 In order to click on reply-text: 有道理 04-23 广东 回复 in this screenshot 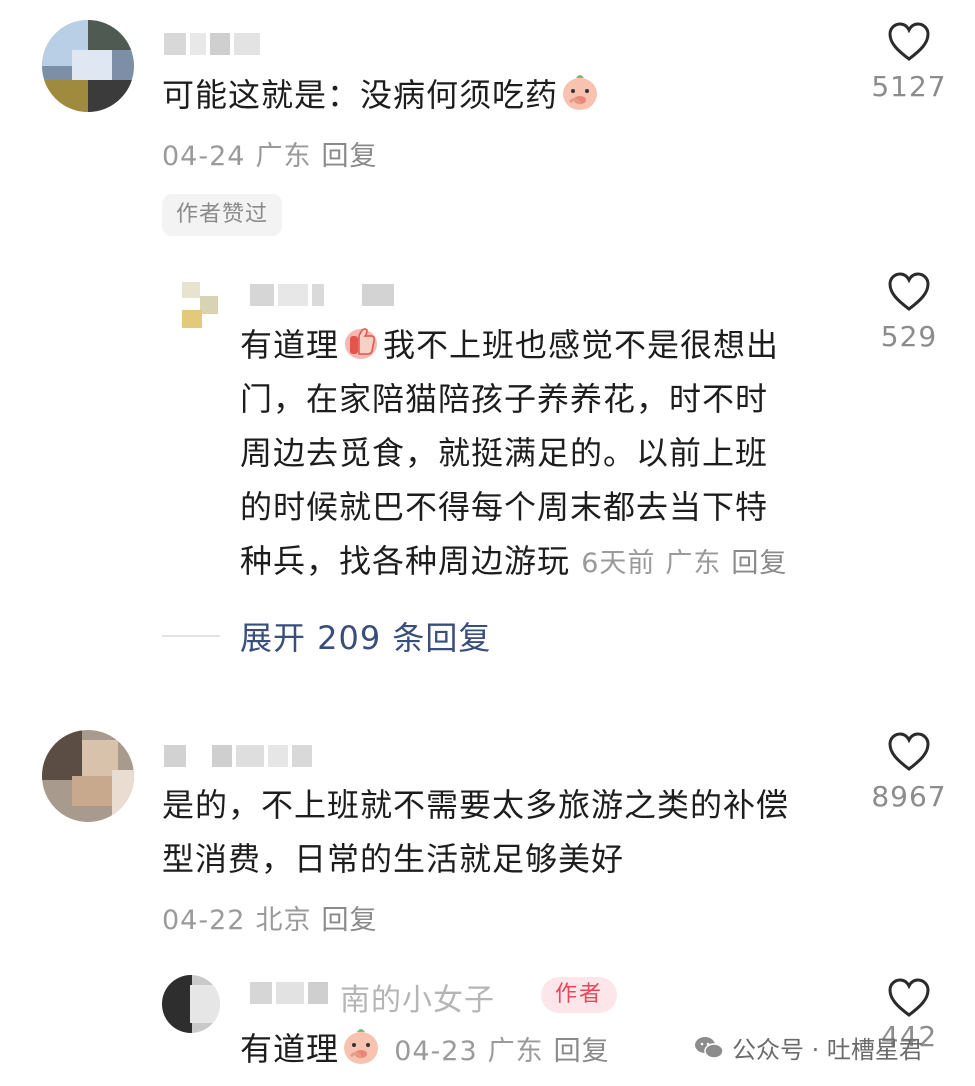, I will do `click(430, 1050)`.